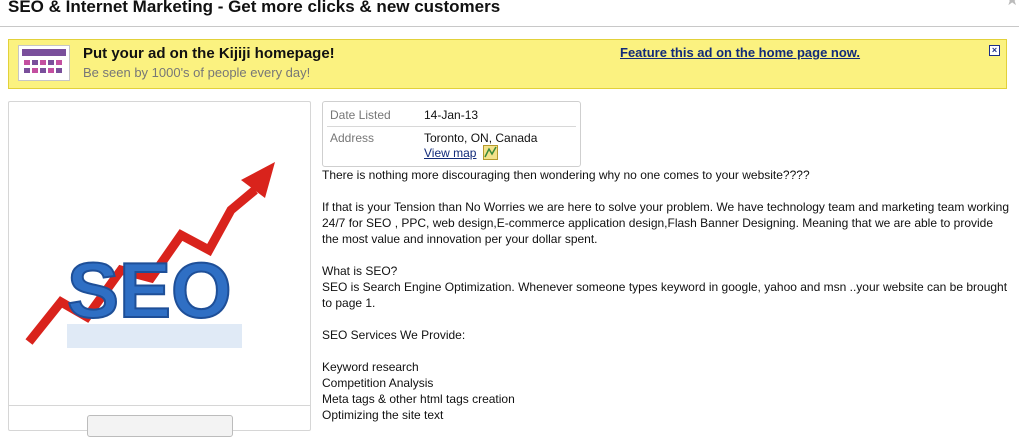  What do you see at coordinates (378, 383) in the screenshot?
I see `list-item: Competition Analysis` at bounding box center [378, 383].